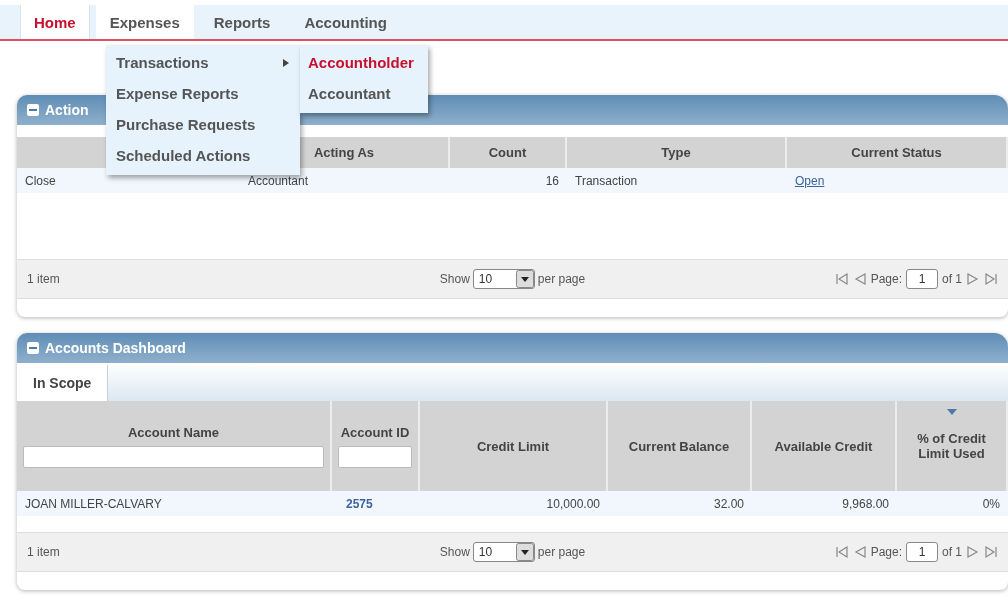 The height and width of the screenshot is (608, 1008). I want to click on table-cell: 9,968.00, so click(824, 503).